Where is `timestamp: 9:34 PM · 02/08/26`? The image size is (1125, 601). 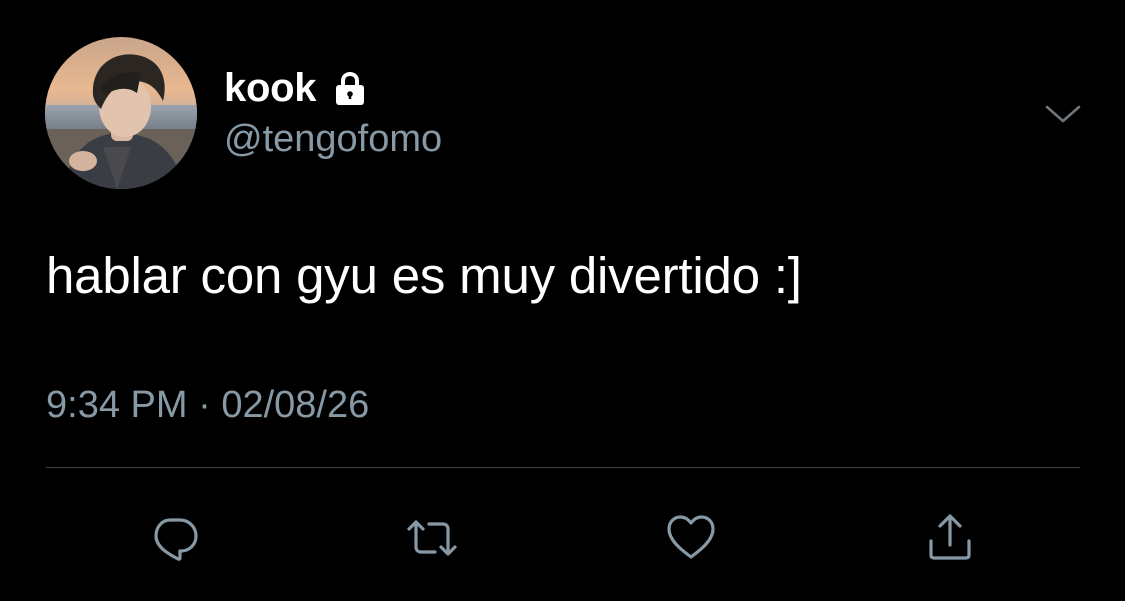
timestamp: 9:34 PM · 02/08/26 is located at coordinates (207, 405).